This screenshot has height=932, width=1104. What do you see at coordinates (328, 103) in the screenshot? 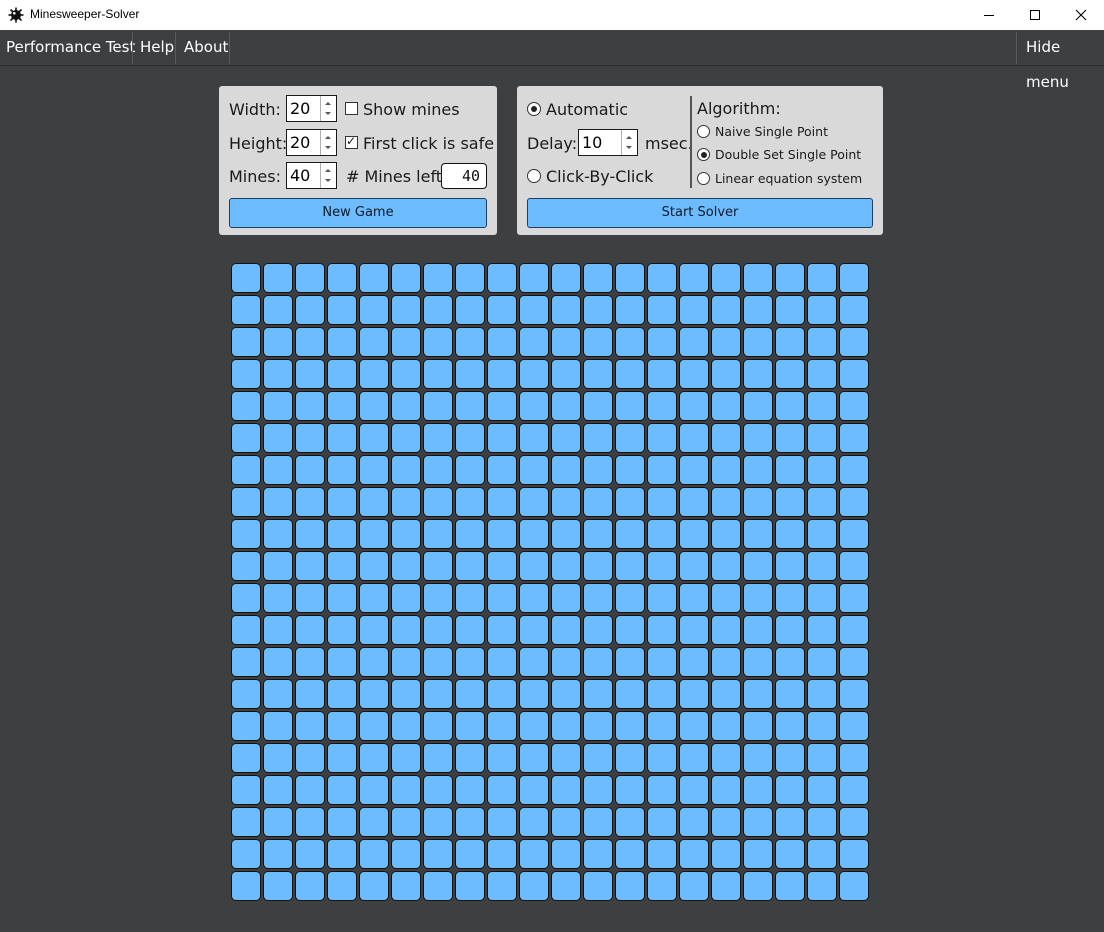
I see `spin-up-icon` at bounding box center [328, 103].